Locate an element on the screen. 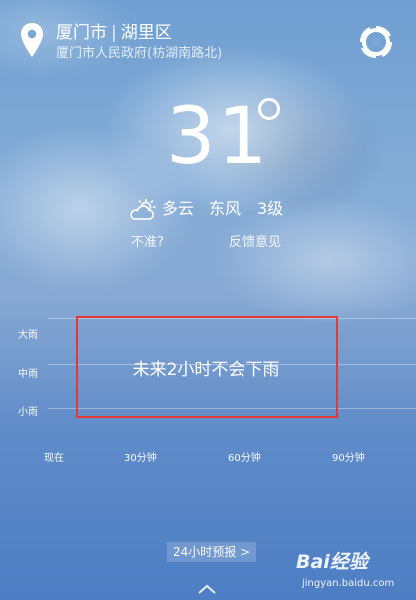  city-name: 厦门市 is located at coordinates (81, 33).